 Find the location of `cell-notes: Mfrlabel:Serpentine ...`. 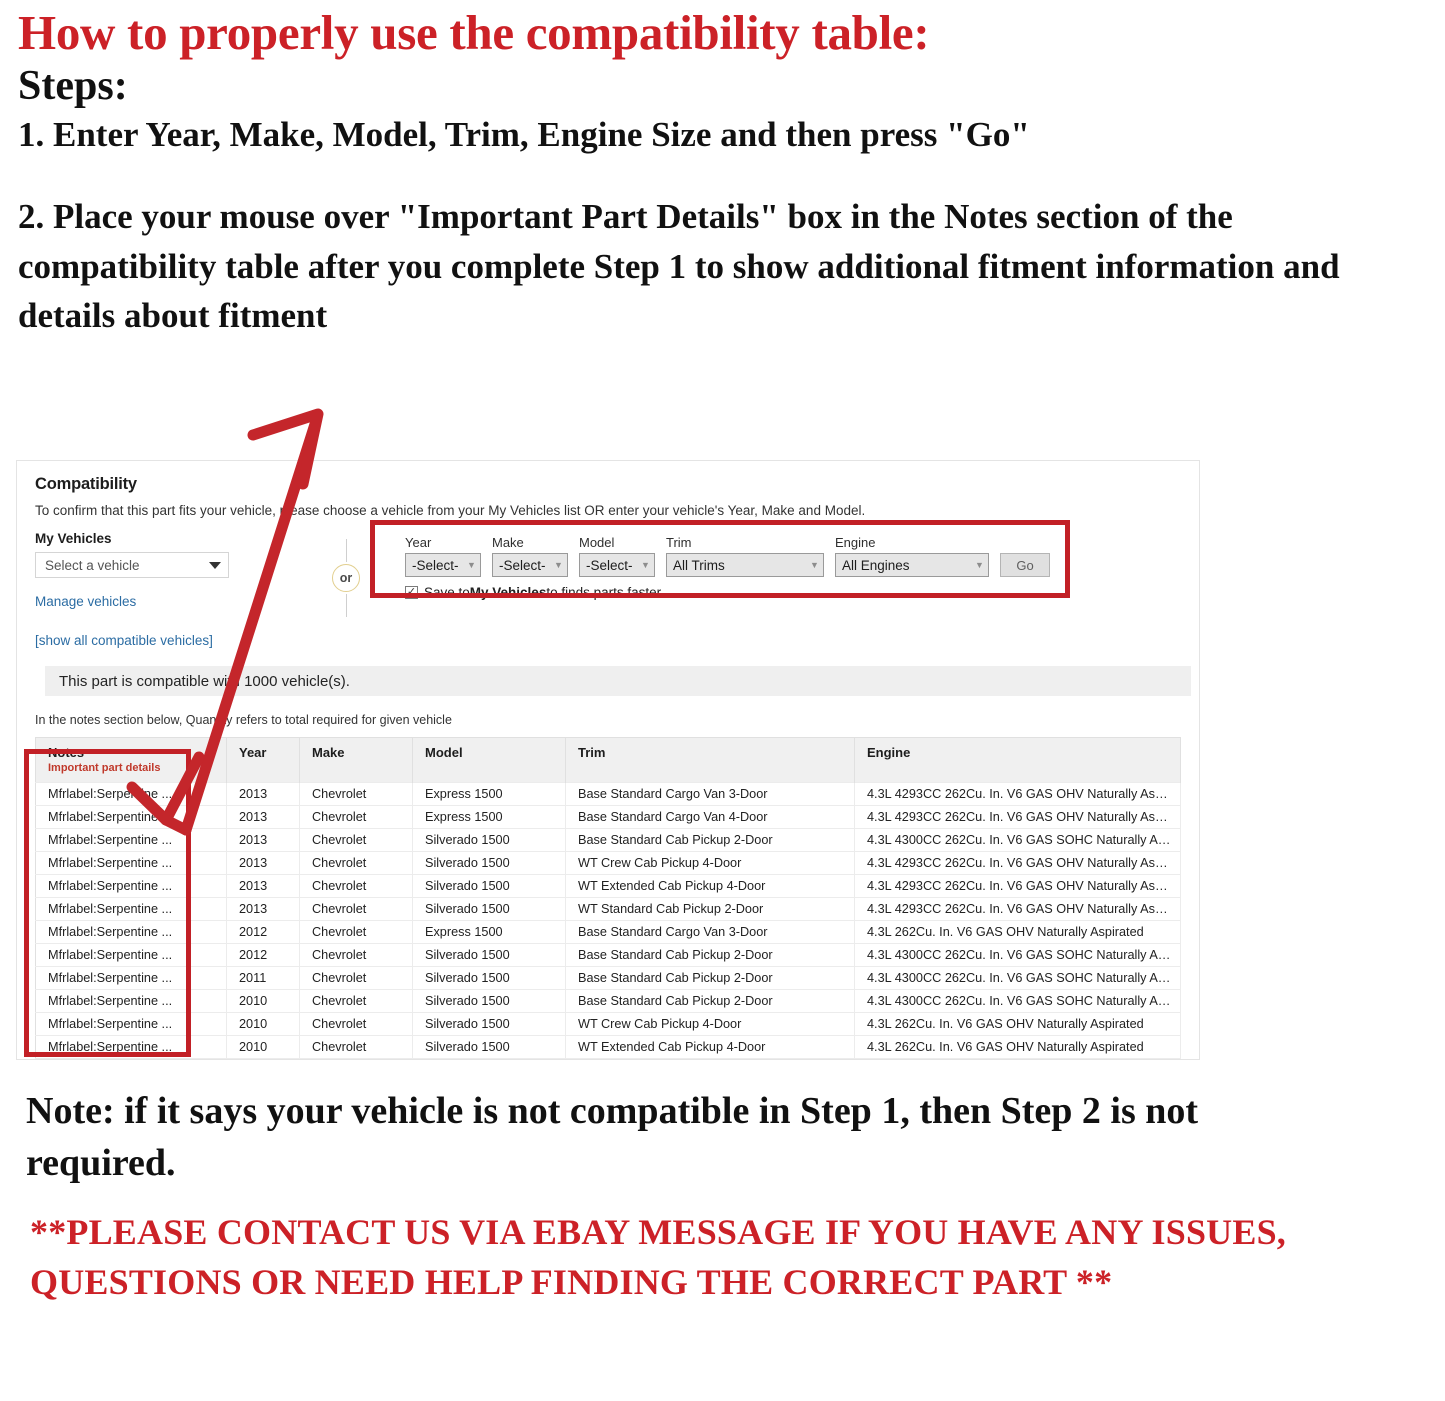

cell-notes: Mfrlabel:Serpentine ... is located at coordinates (131, 1058).